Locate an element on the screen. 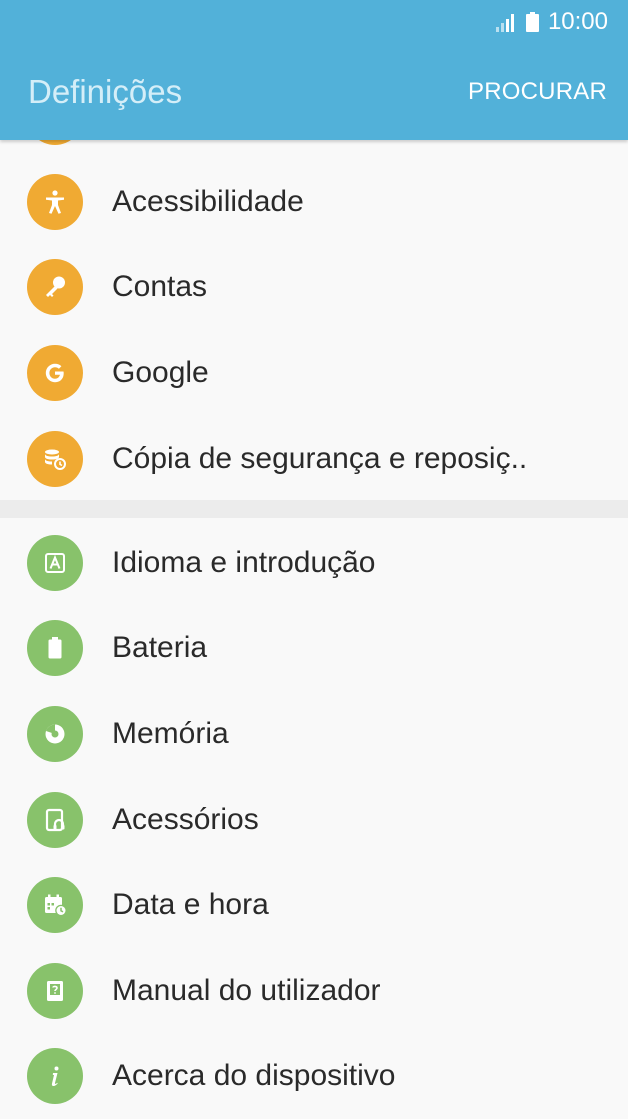 The width and height of the screenshot is (628, 1119). page-title: Definições is located at coordinates (105, 91).